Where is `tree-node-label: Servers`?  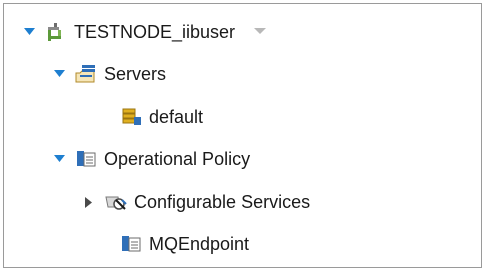
tree-node-label: Servers is located at coordinates (135, 74).